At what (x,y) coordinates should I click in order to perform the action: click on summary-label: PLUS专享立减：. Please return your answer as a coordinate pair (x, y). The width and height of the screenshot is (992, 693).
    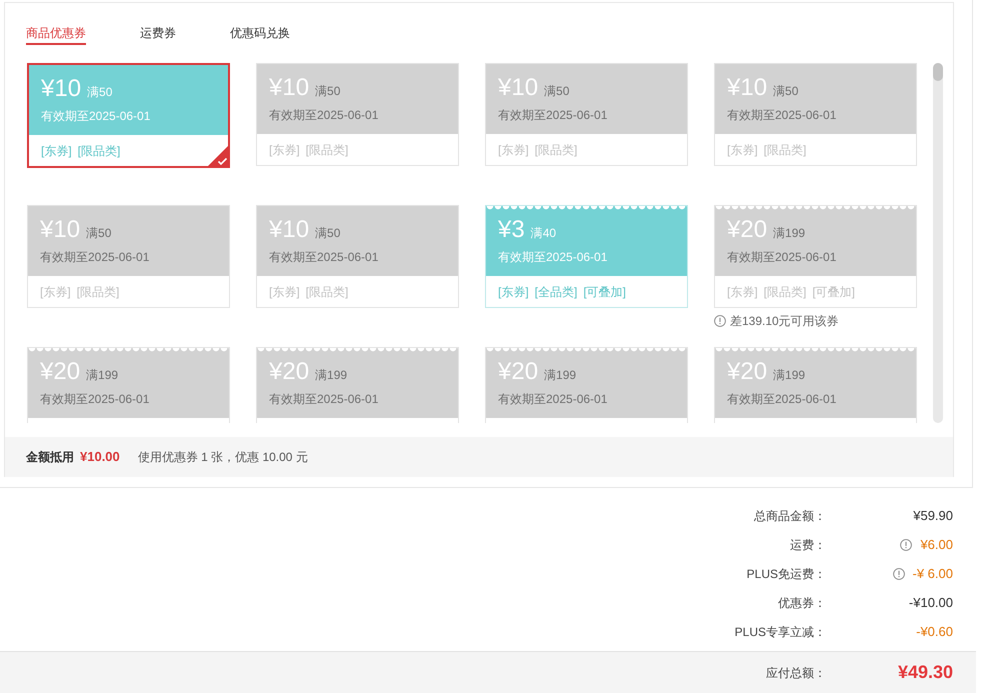
    Looking at the image, I should click on (780, 632).